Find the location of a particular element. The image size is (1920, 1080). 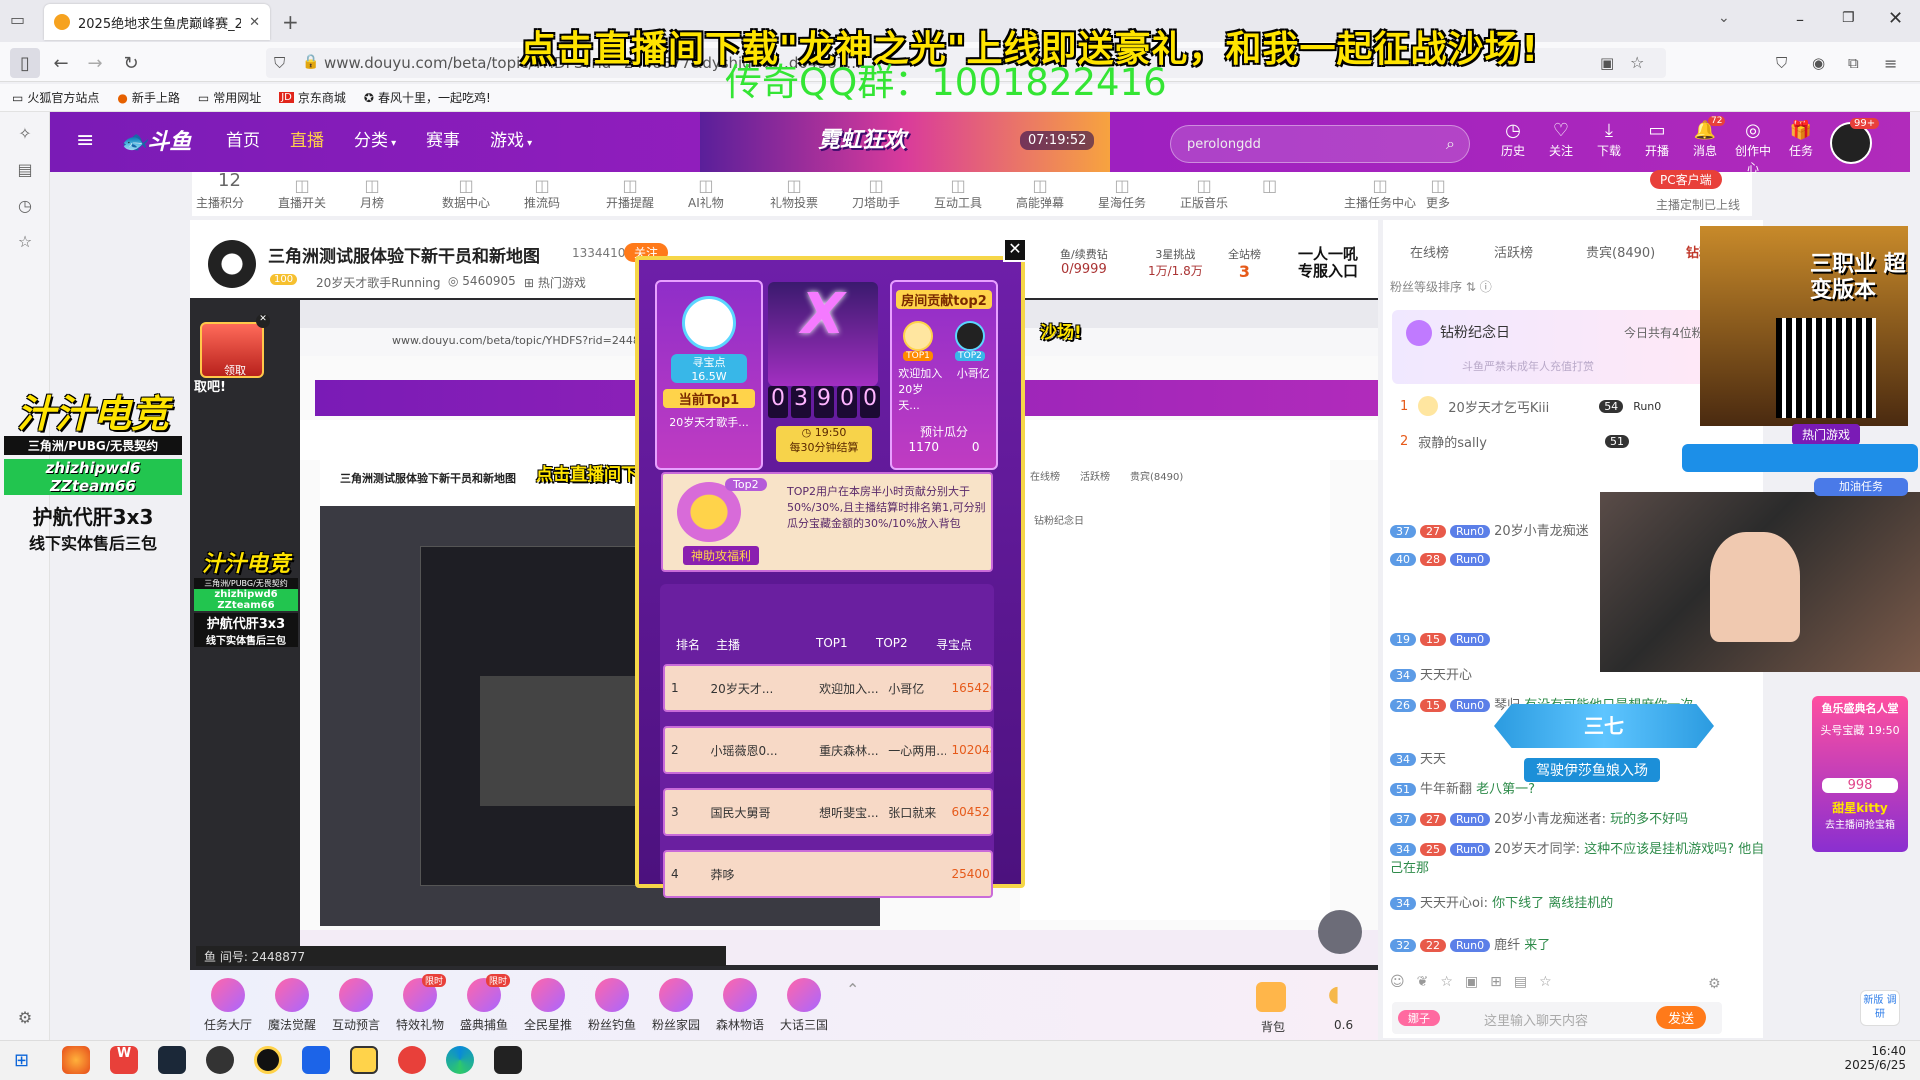

back-icon: ← is located at coordinates (61, 63).